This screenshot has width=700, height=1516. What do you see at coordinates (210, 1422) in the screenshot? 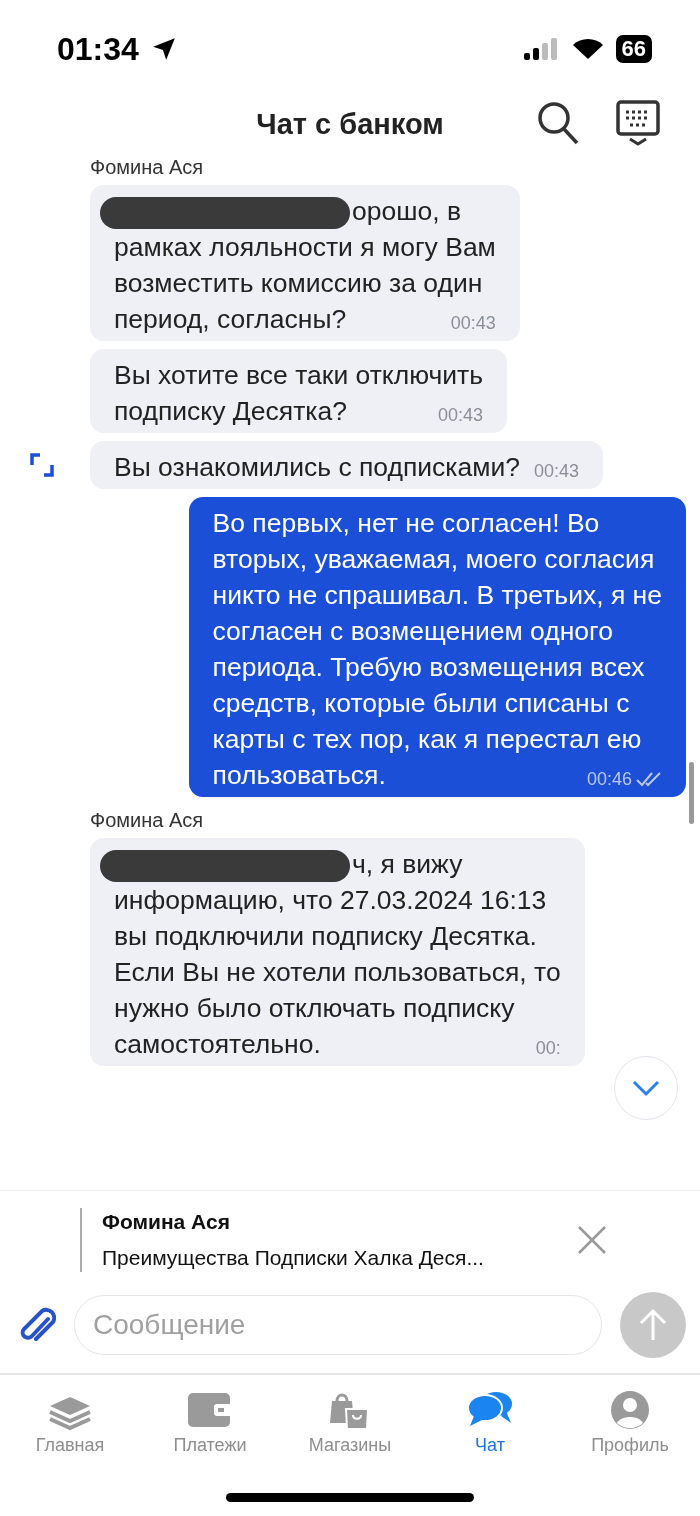
I see `tab-bar-item: Платежи` at bounding box center [210, 1422].